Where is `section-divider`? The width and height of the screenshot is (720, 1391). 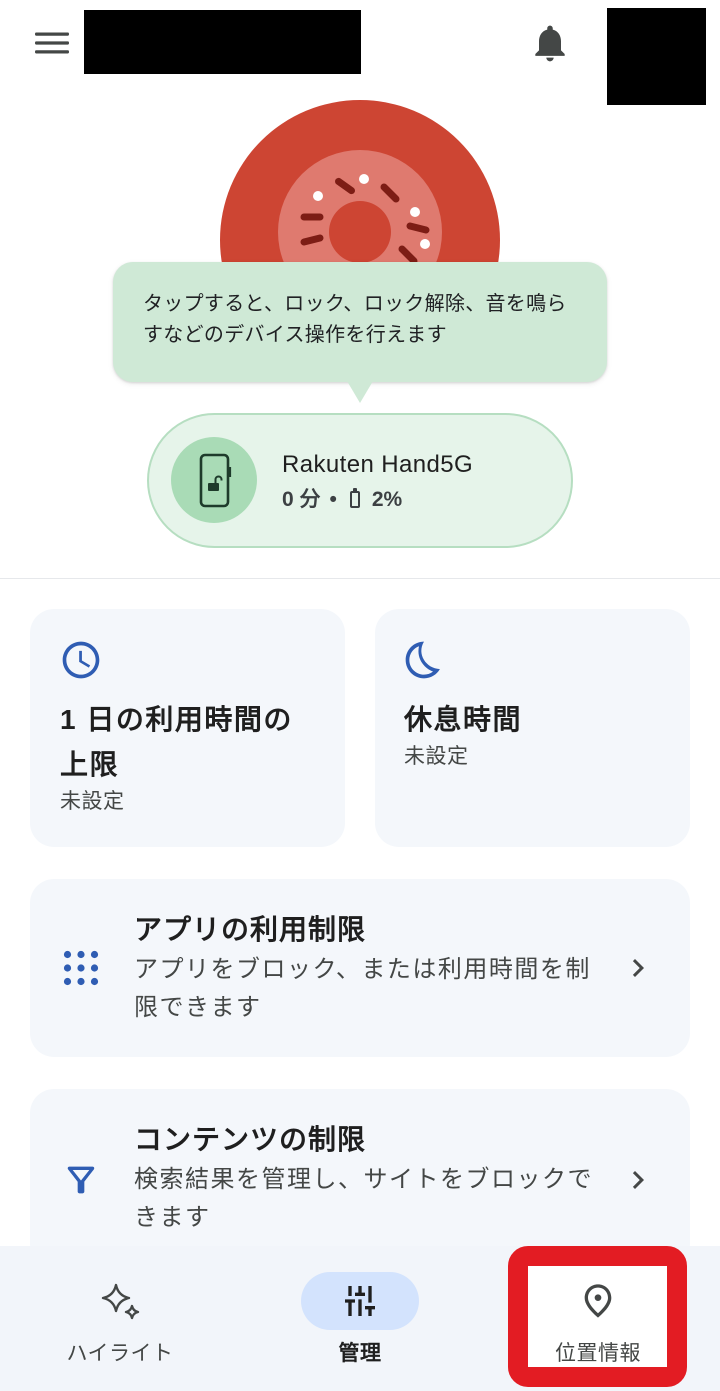 section-divider is located at coordinates (360, 578).